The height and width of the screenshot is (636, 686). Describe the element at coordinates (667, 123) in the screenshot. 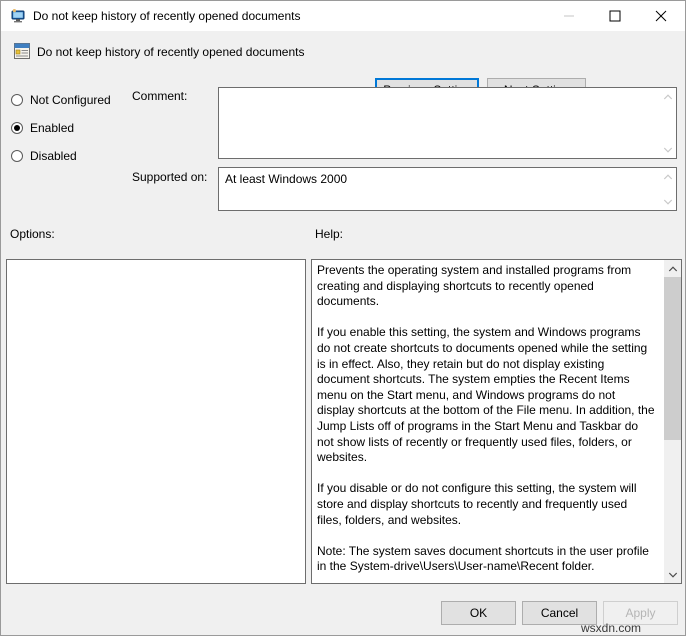

I see `comment-scrollbar` at that location.